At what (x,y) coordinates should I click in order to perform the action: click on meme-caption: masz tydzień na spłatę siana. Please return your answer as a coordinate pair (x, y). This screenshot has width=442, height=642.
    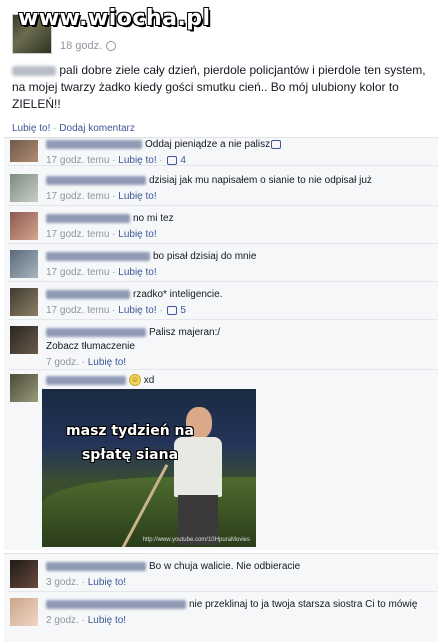
    Looking at the image, I should click on (130, 443).